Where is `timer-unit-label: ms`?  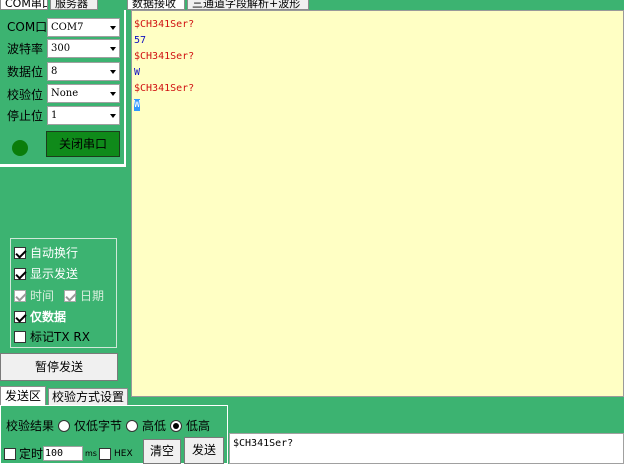
timer-unit-label: ms is located at coordinates (91, 453).